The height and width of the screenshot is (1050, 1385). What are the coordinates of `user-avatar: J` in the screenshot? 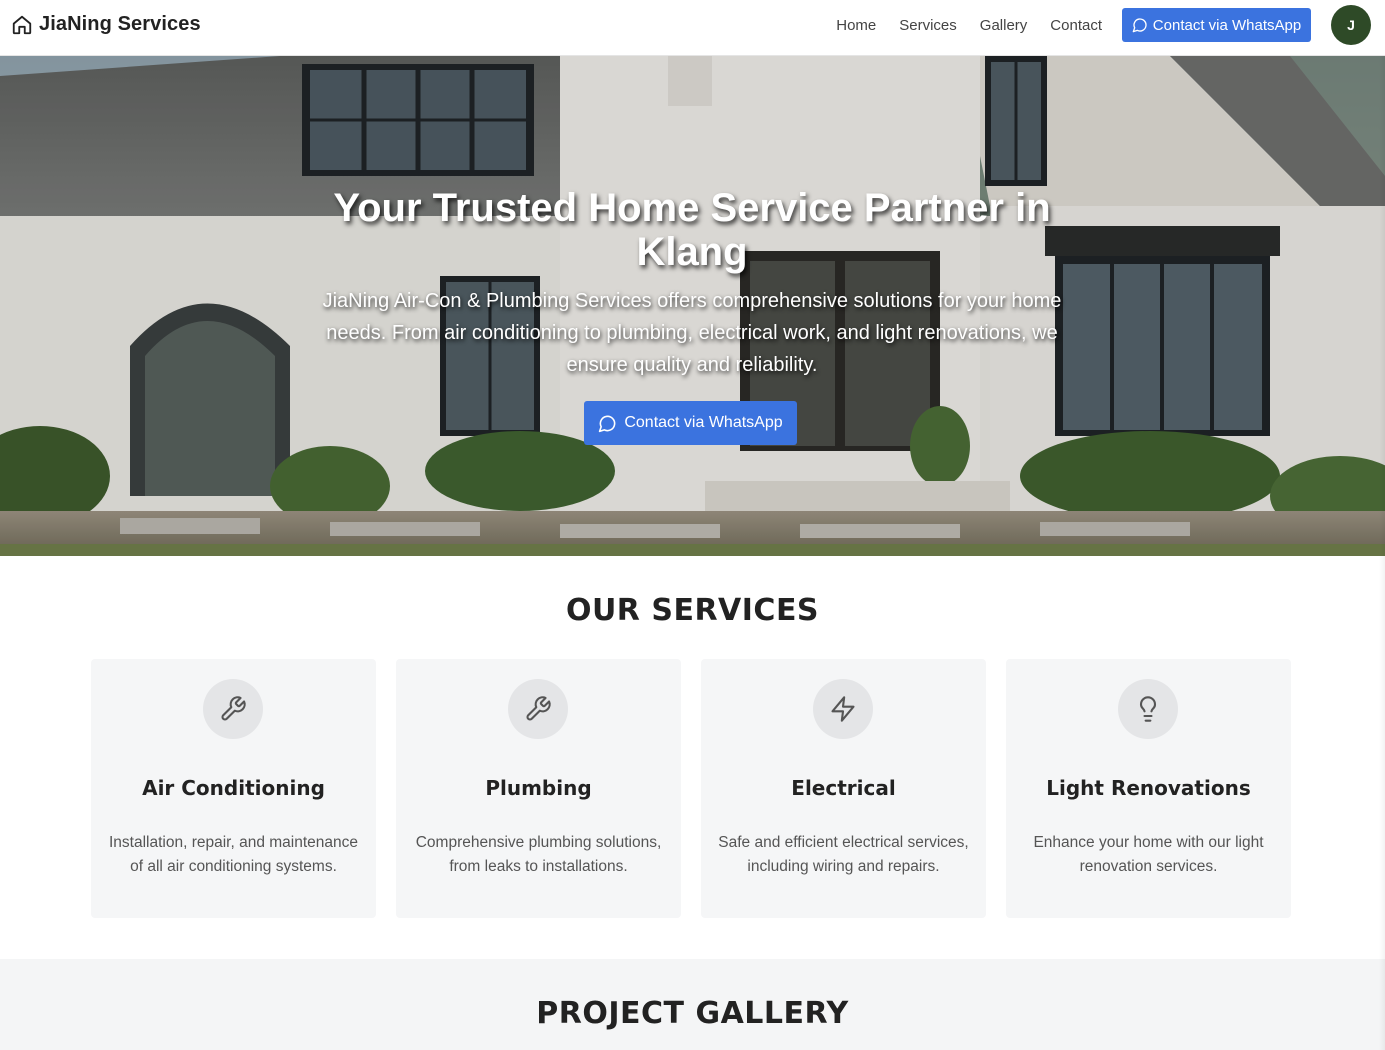 It's located at (1351, 25).